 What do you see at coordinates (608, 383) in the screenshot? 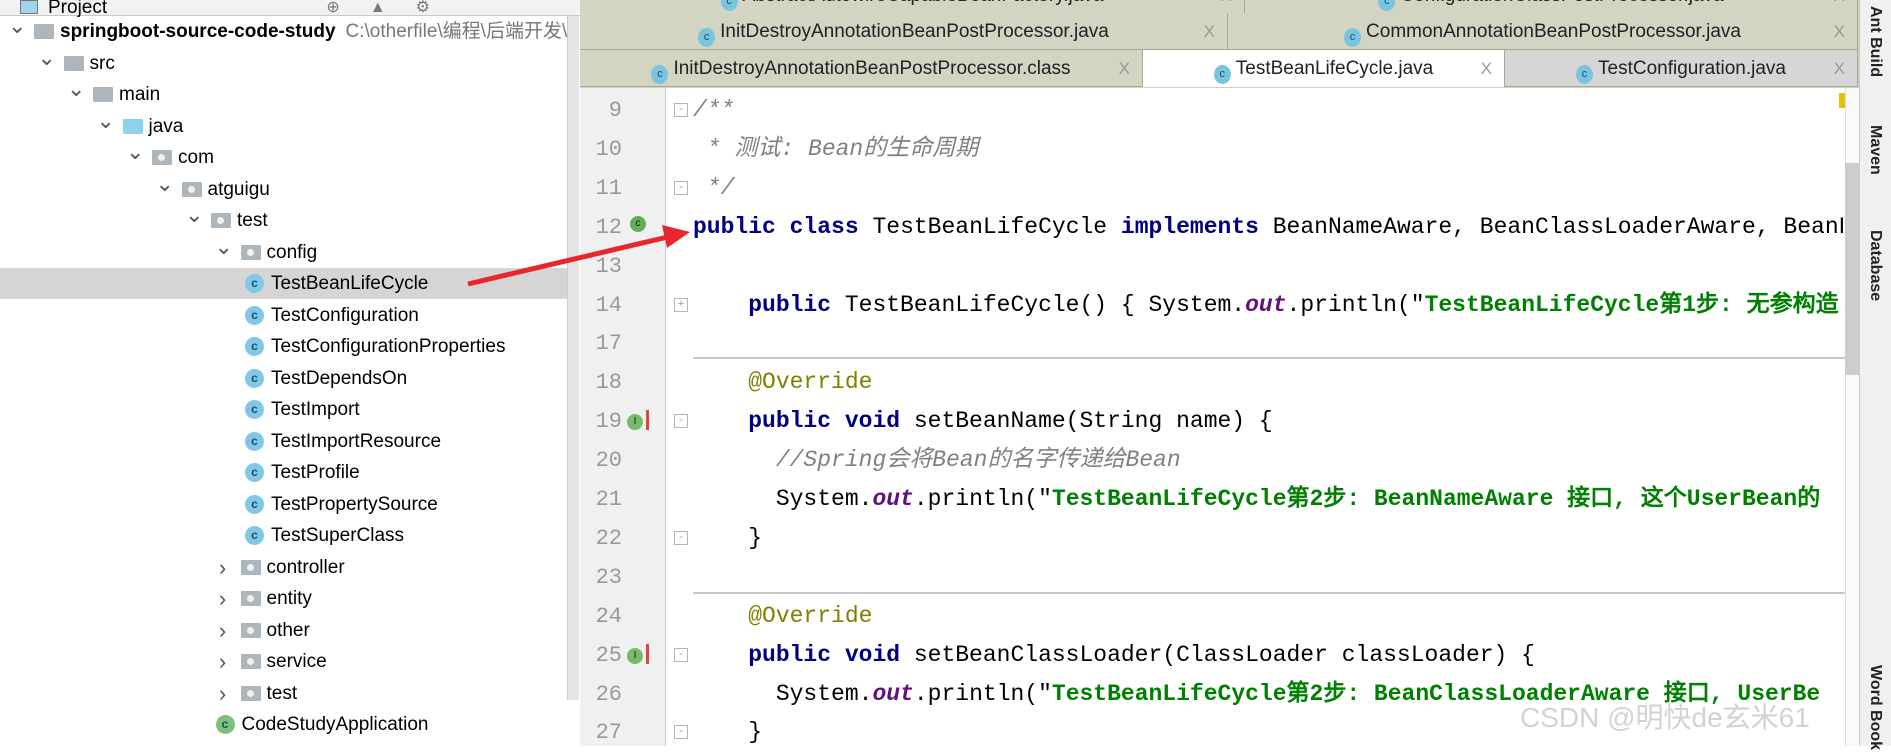
I see `line-number: 18` at bounding box center [608, 383].